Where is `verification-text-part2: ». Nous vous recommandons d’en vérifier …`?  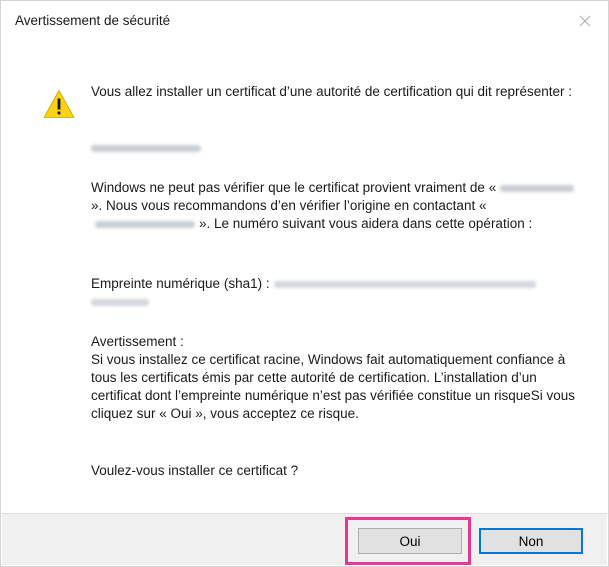
verification-text-part2: ». Nous vous recommandons d’en vérifier … is located at coordinates (289, 205).